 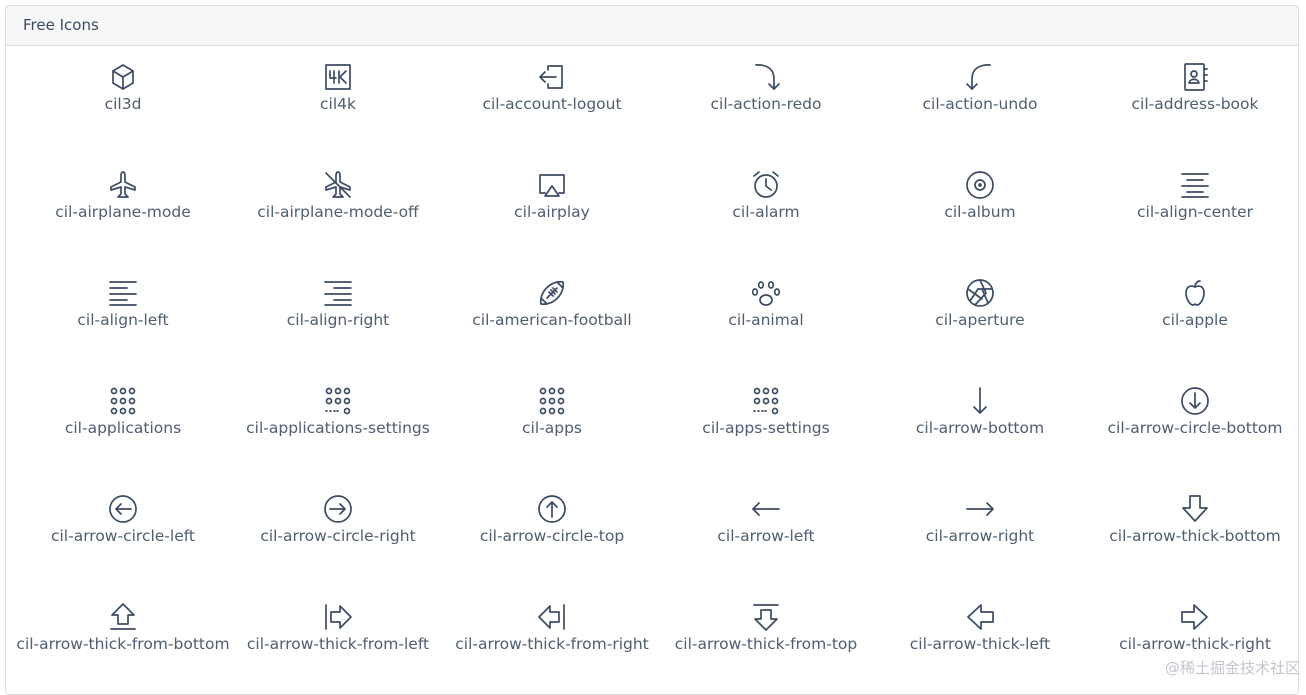 I want to click on icon-tile: cil-align-center, so click(x=1193, y=196).